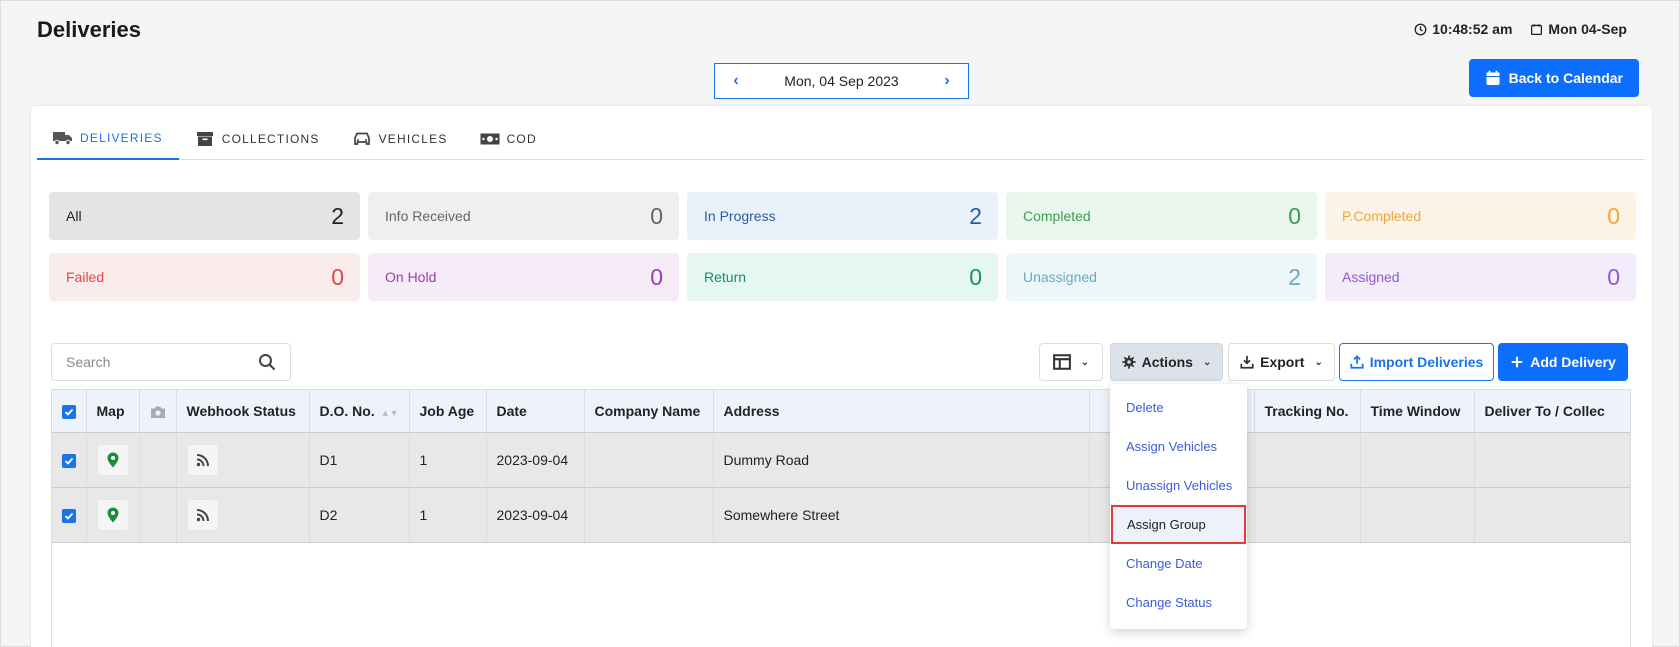 Image resolution: width=1680 pixels, height=647 pixels. I want to click on status-filter-all: All 2, so click(204, 216).